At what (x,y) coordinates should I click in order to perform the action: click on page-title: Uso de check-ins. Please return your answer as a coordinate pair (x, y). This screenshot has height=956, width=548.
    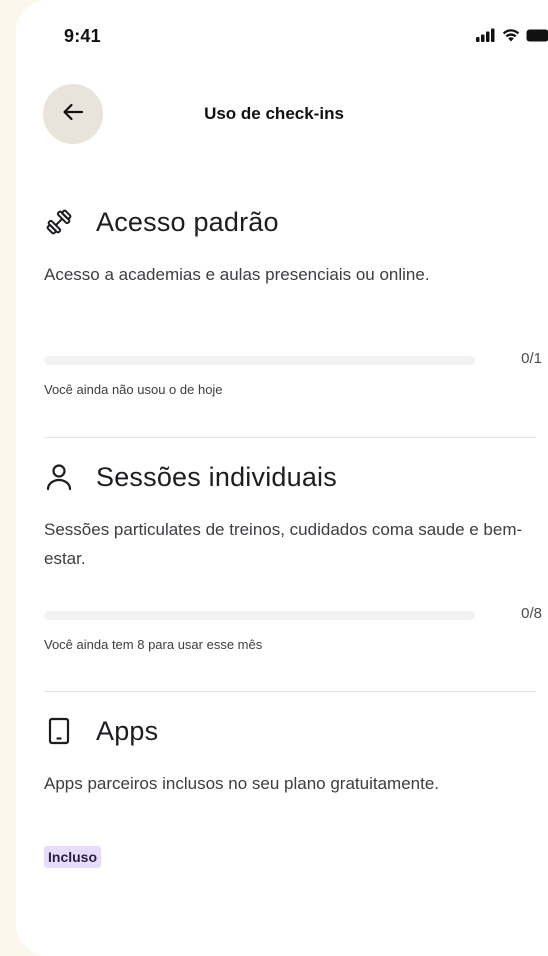
    Looking at the image, I should click on (274, 113).